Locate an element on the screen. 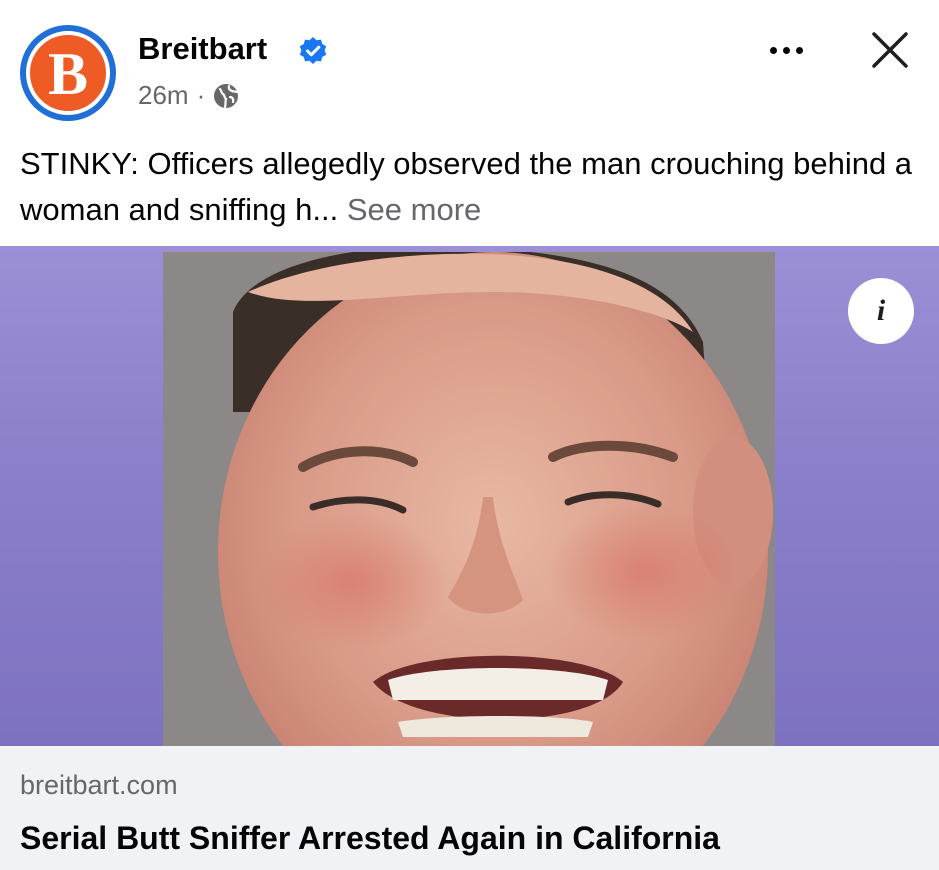  close-icon is located at coordinates (890, 50).